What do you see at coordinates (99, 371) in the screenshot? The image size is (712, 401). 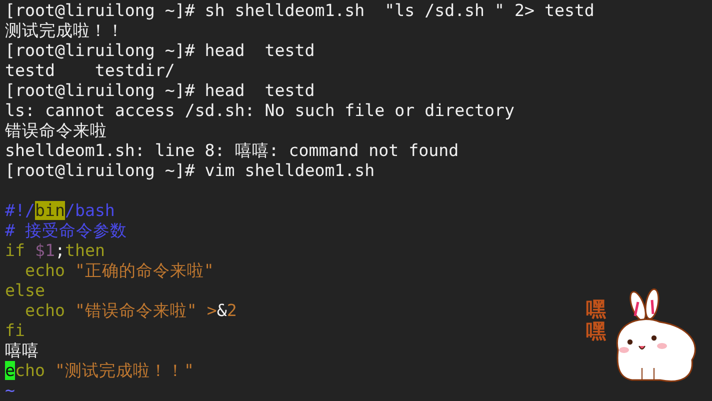 I see `code-line: echo "测试完成啦！！"` at bounding box center [99, 371].